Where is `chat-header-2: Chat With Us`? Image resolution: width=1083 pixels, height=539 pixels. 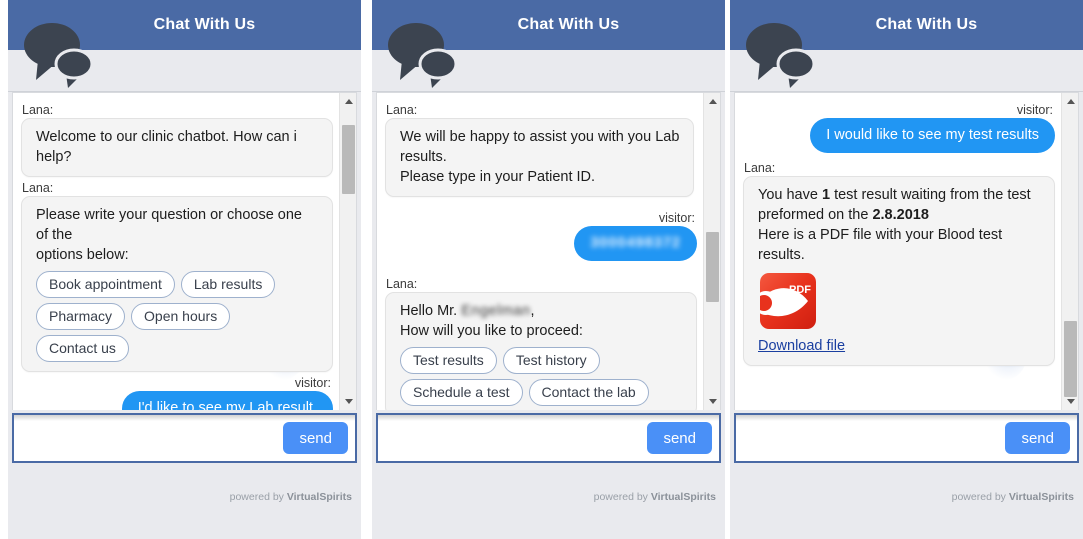
chat-header-2: Chat With Us is located at coordinates (548, 25).